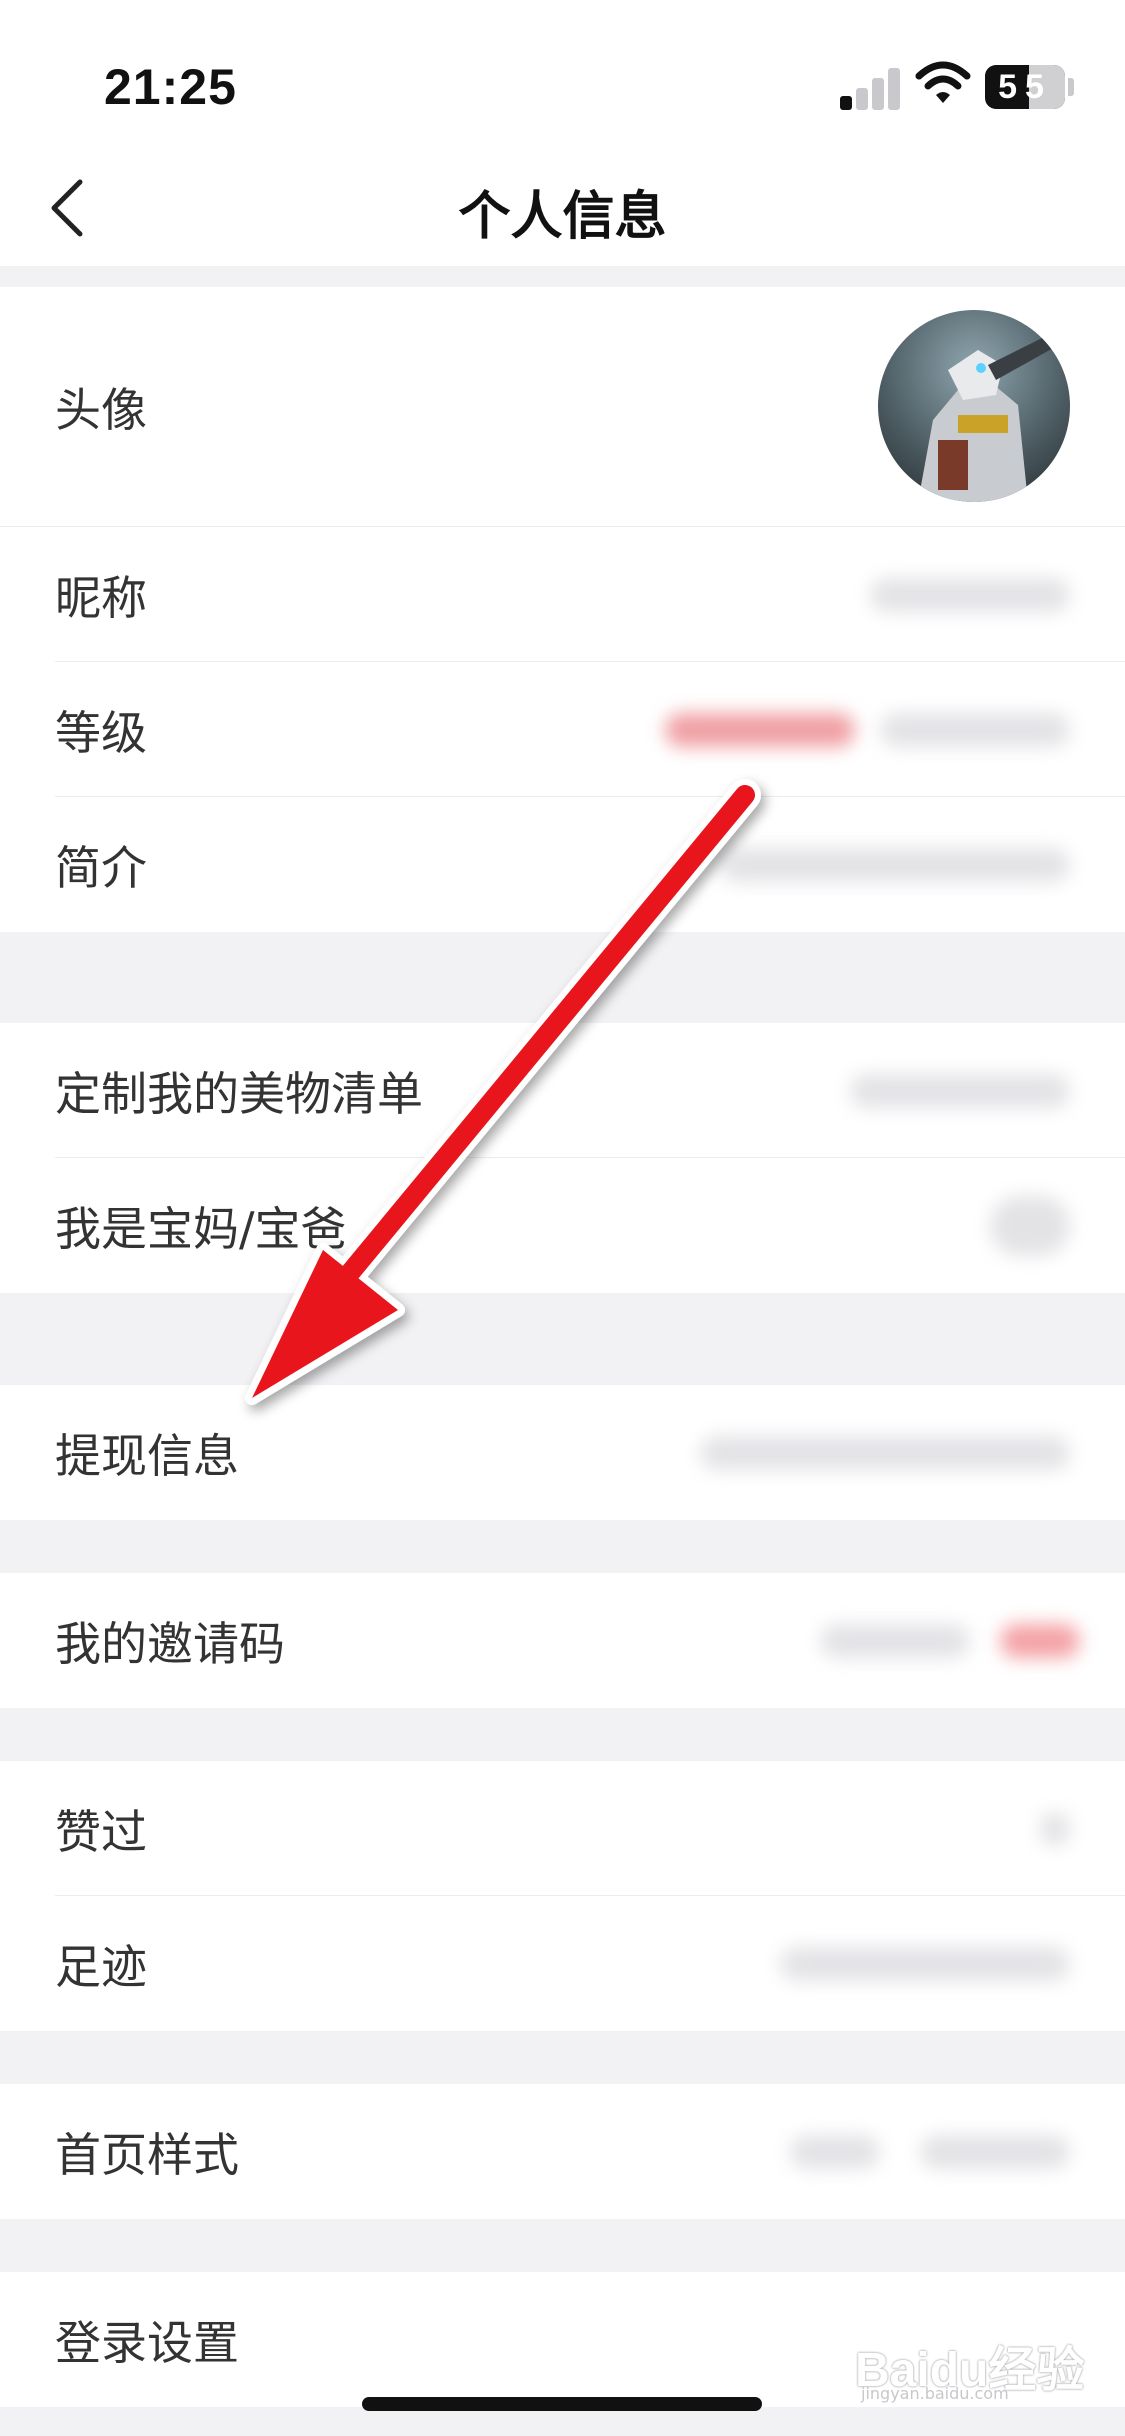 The height and width of the screenshot is (2436, 1125). Describe the element at coordinates (101, 732) in the screenshot. I see `level-label: 等级` at that location.